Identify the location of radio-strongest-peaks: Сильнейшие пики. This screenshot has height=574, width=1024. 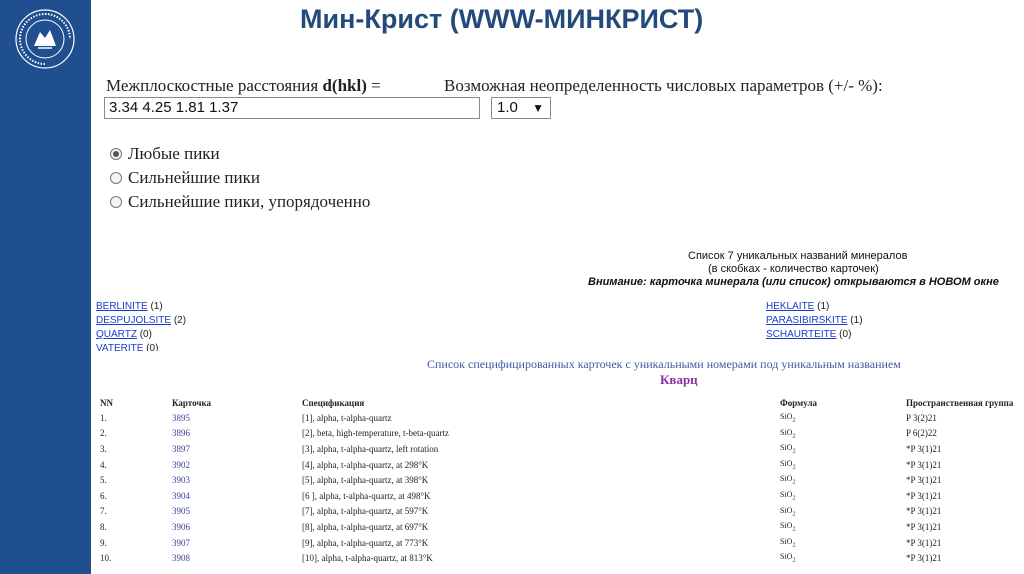
(185, 178).